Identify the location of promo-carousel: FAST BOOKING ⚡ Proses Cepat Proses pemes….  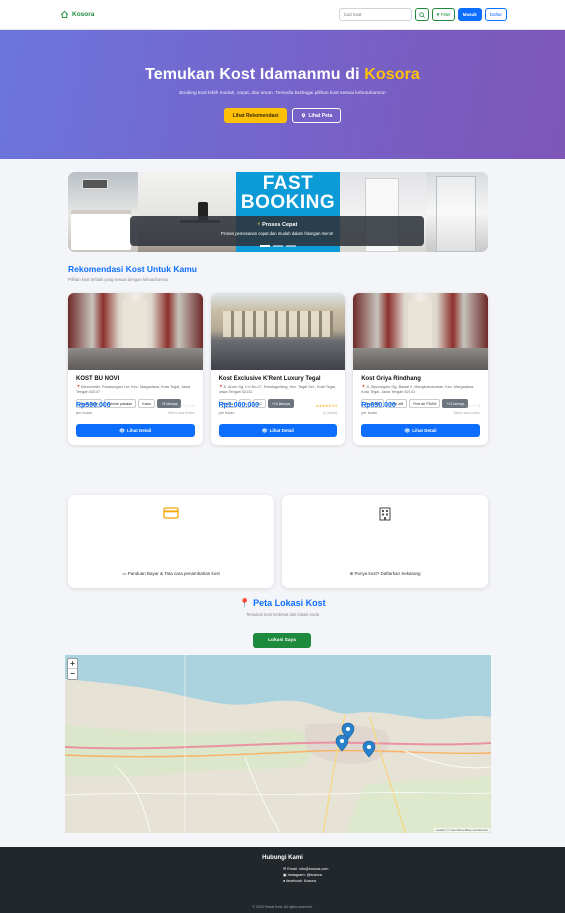
(278, 212).